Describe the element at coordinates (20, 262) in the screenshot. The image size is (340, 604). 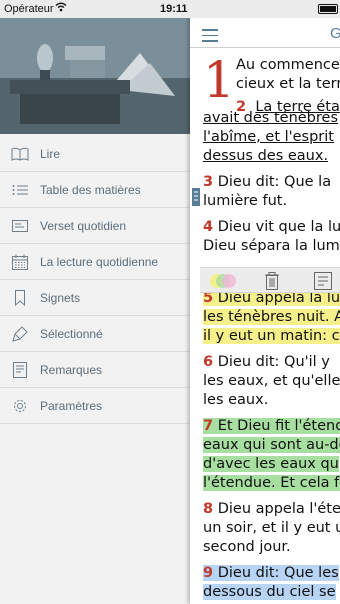
I see `calendar-icon` at that location.